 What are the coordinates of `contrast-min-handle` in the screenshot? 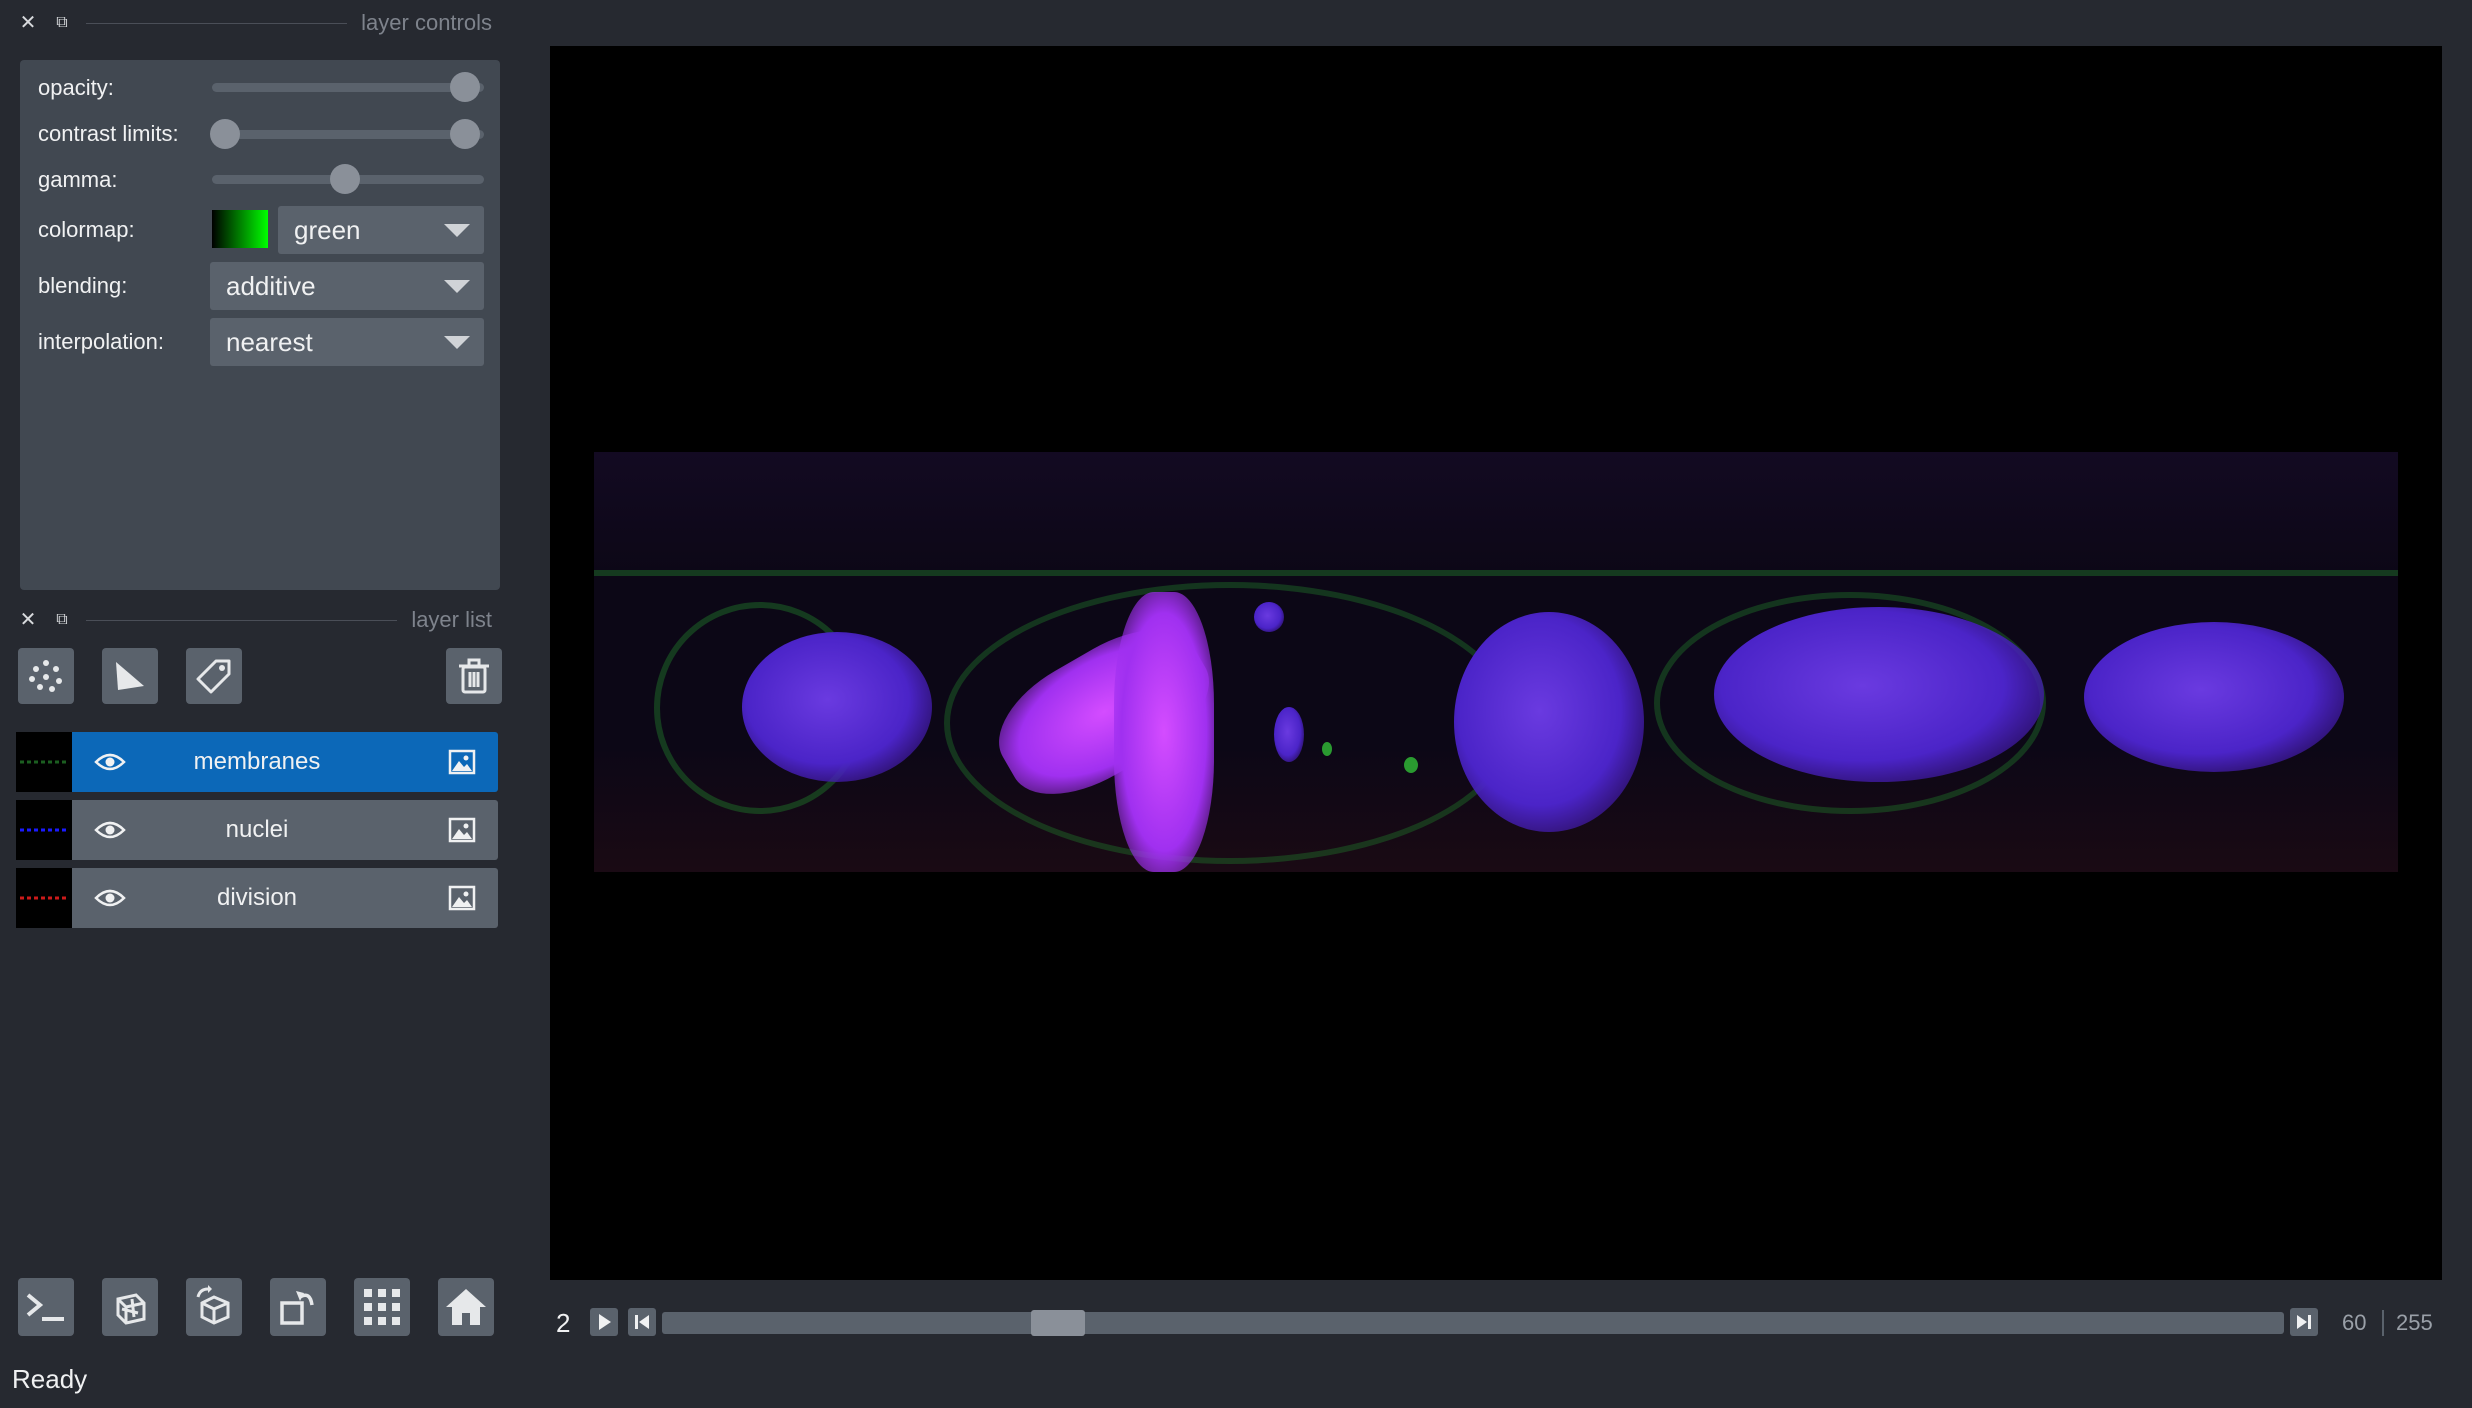 It's located at (225, 134).